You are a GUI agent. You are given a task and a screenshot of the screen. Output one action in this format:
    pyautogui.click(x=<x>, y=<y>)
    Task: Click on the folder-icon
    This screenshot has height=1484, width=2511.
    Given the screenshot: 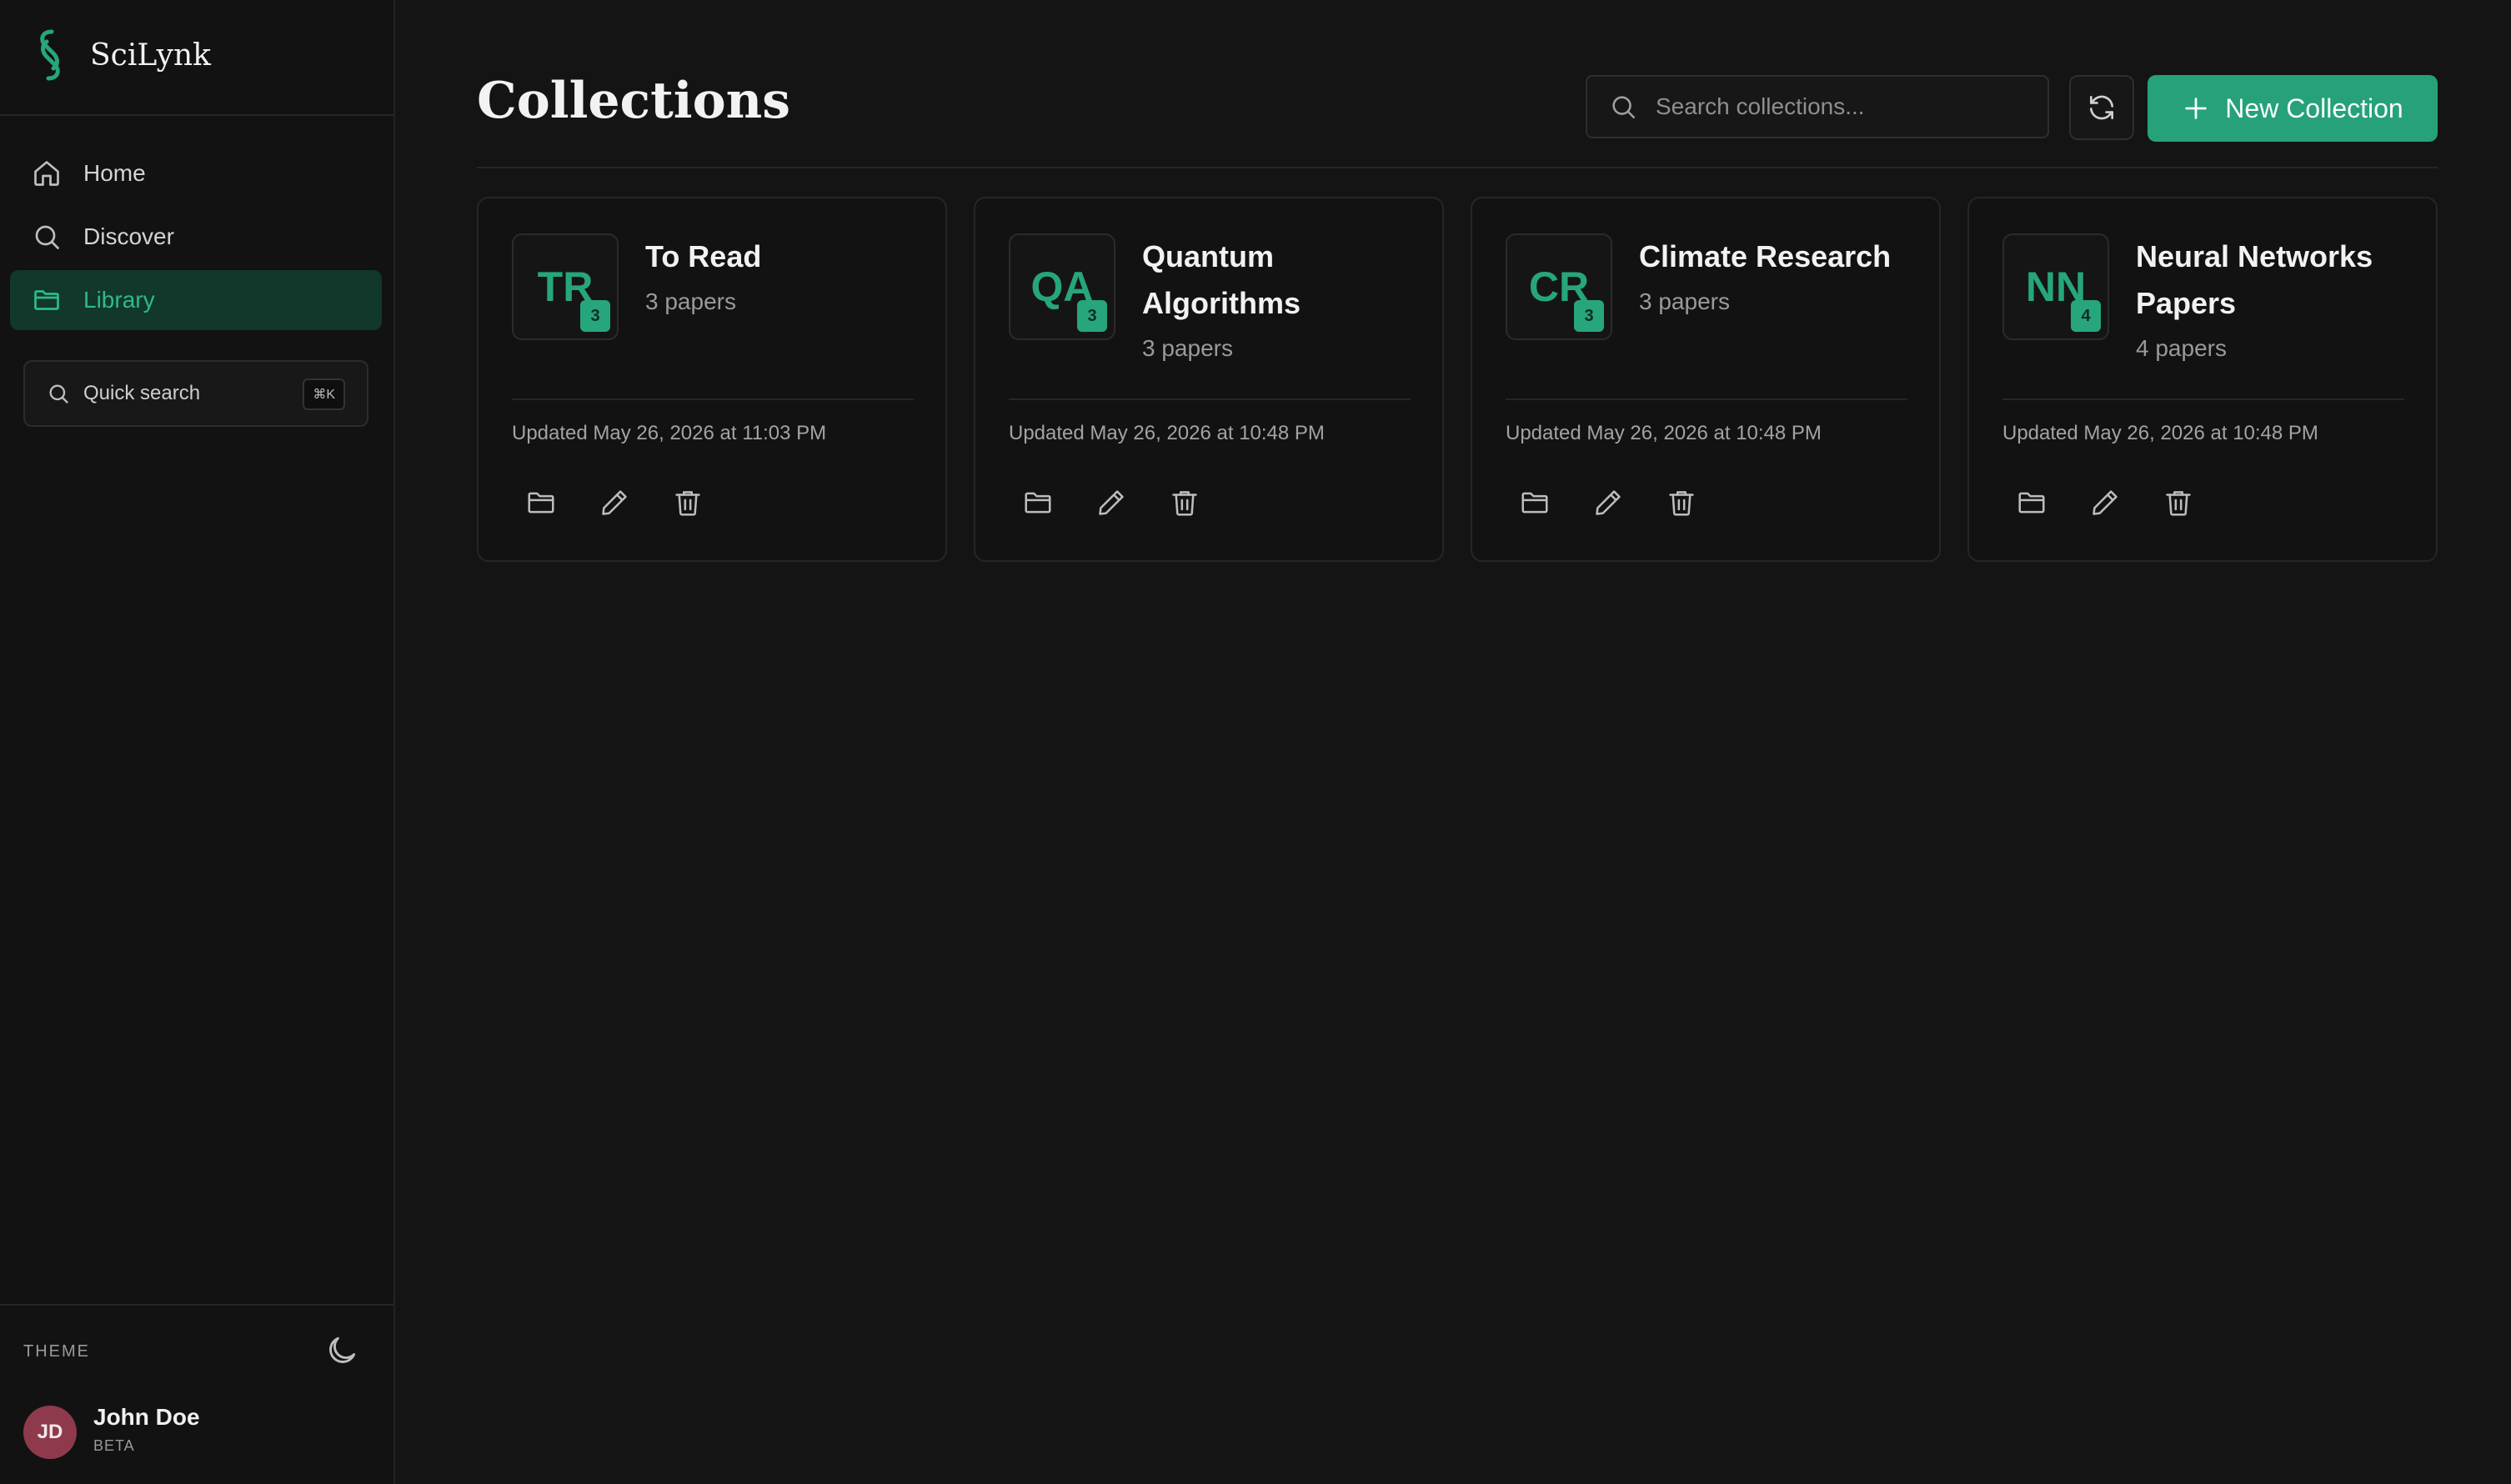 What is the action you would take?
    pyautogui.click(x=46, y=300)
    